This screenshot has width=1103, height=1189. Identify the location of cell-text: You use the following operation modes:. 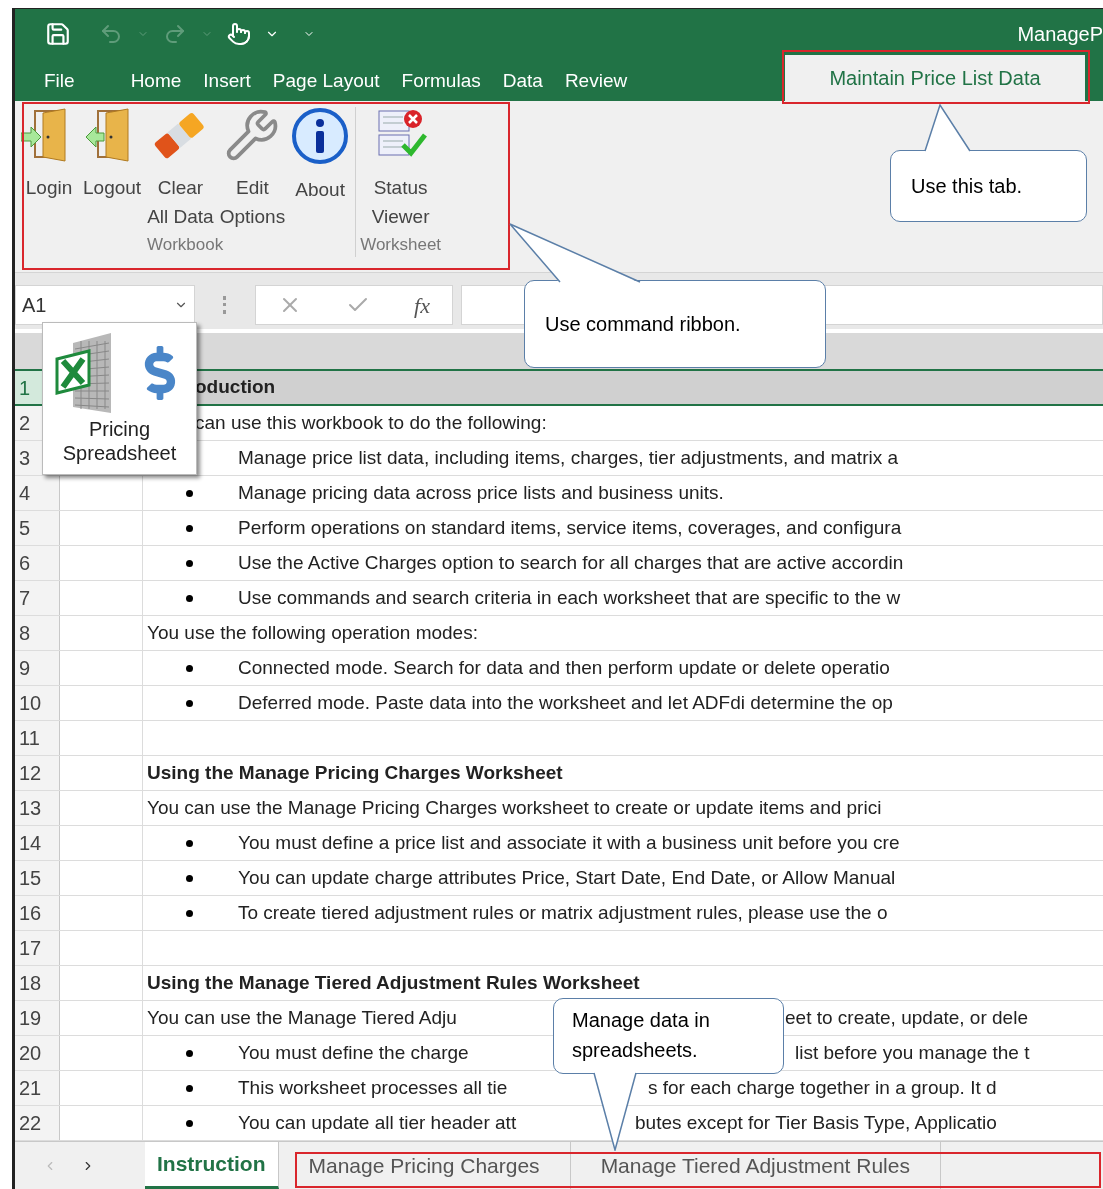
(312, 632).